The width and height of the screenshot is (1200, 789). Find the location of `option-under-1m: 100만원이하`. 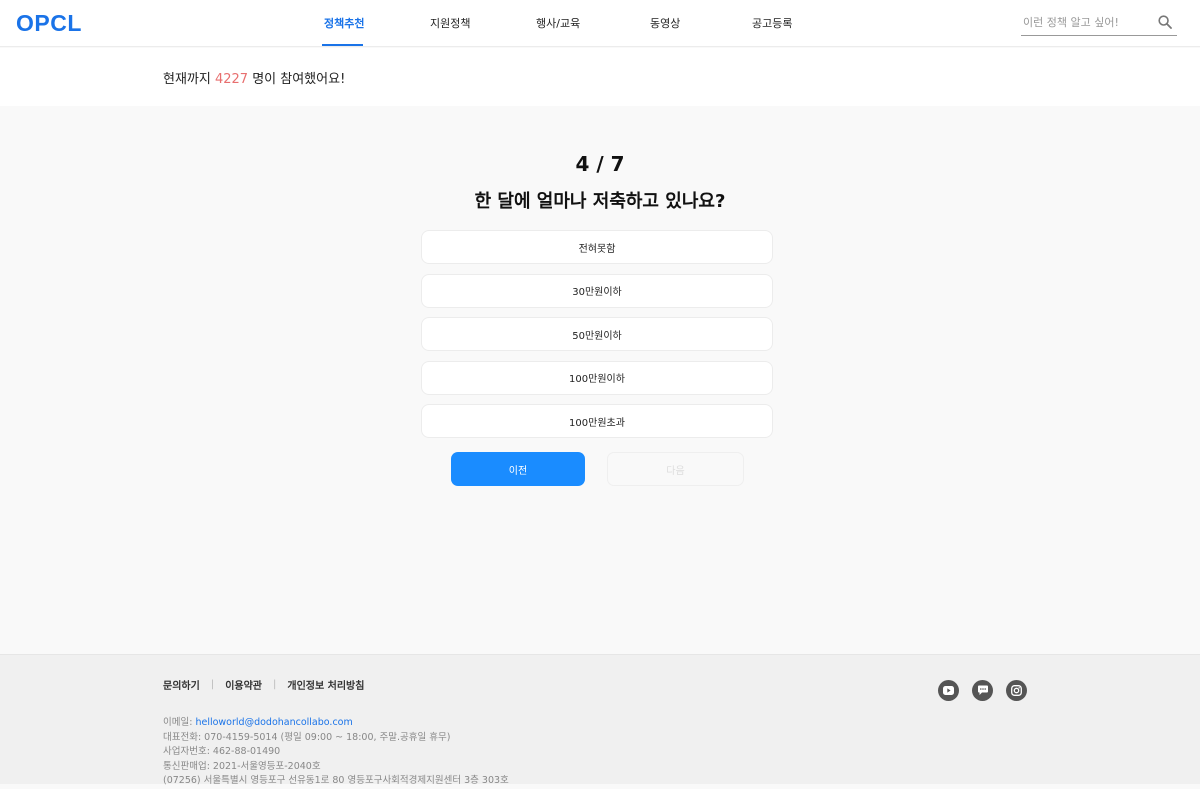

option-under-1m: 100만원이하 is located at coordinates (597, 377).